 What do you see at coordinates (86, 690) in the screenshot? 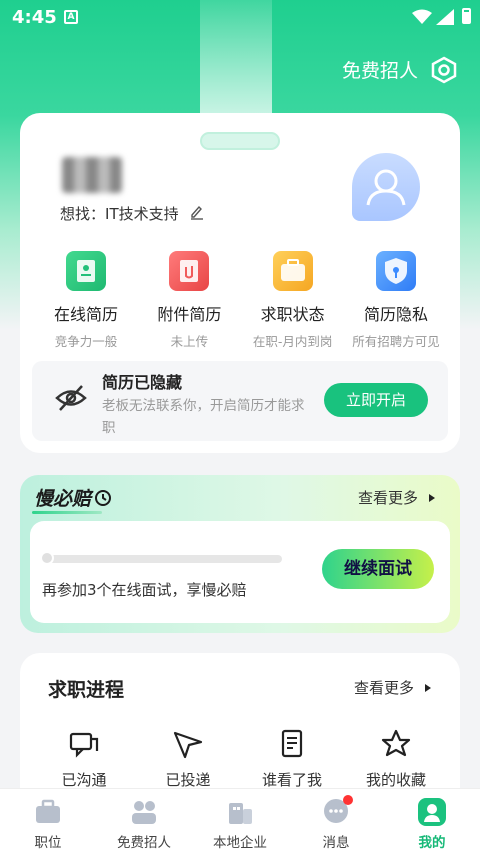
I see `job-progress-title: 求职进程` at bounding box center [86, 690].